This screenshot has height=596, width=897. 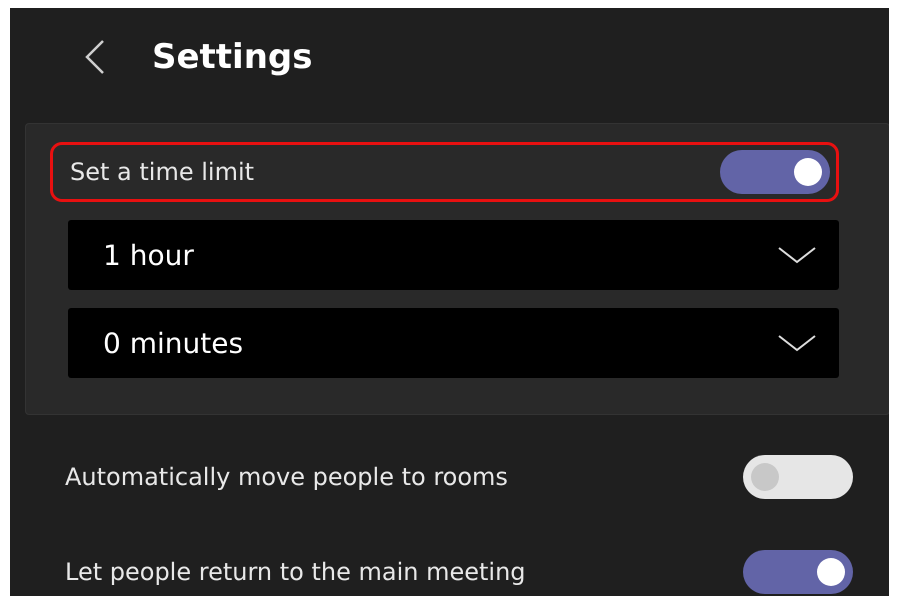 I want to click on back-button, so click(x=95, y=57).